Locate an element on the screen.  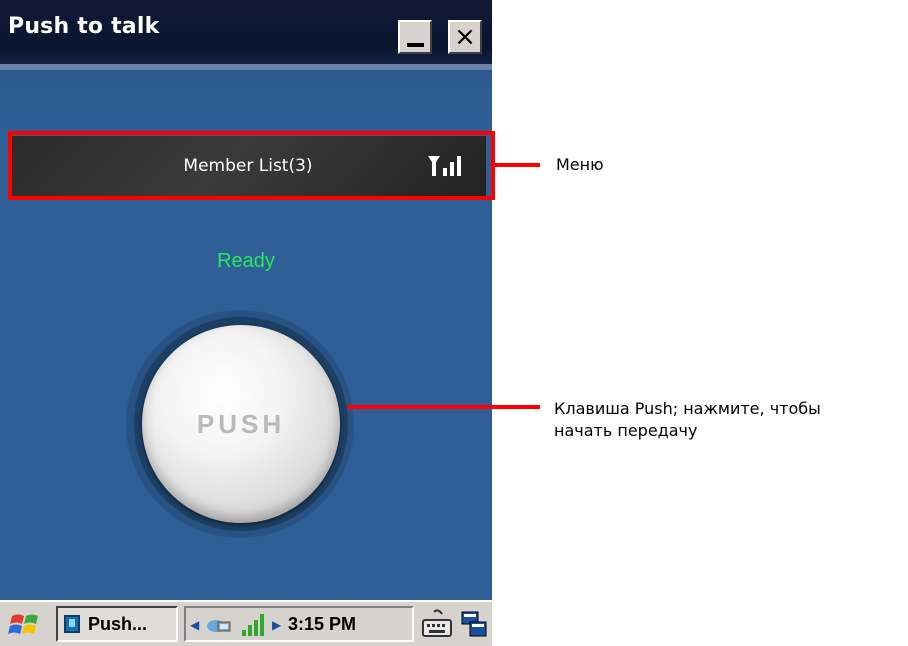
minimize-button is located at coordinates (415, 37).